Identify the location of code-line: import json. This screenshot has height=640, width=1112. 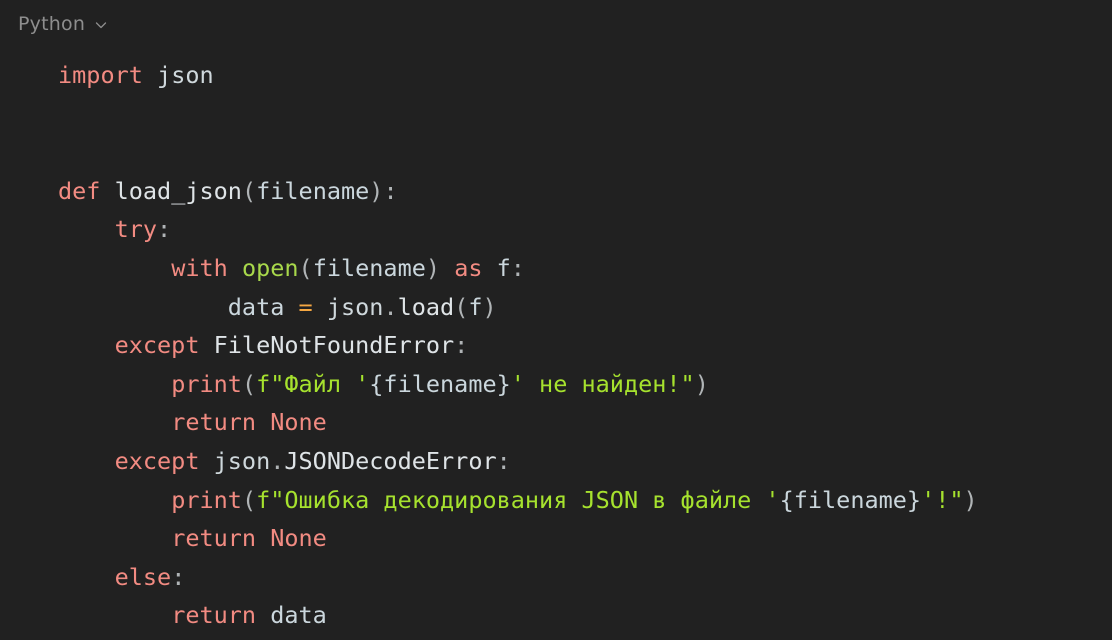
(556, 75).